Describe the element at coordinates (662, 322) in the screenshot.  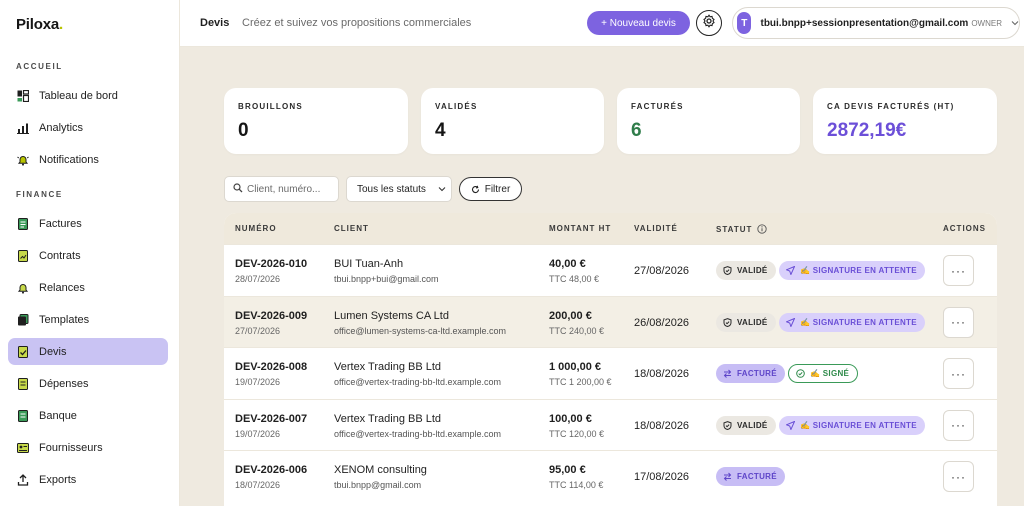
I see `validity-date: 26/08/2026` at that location.